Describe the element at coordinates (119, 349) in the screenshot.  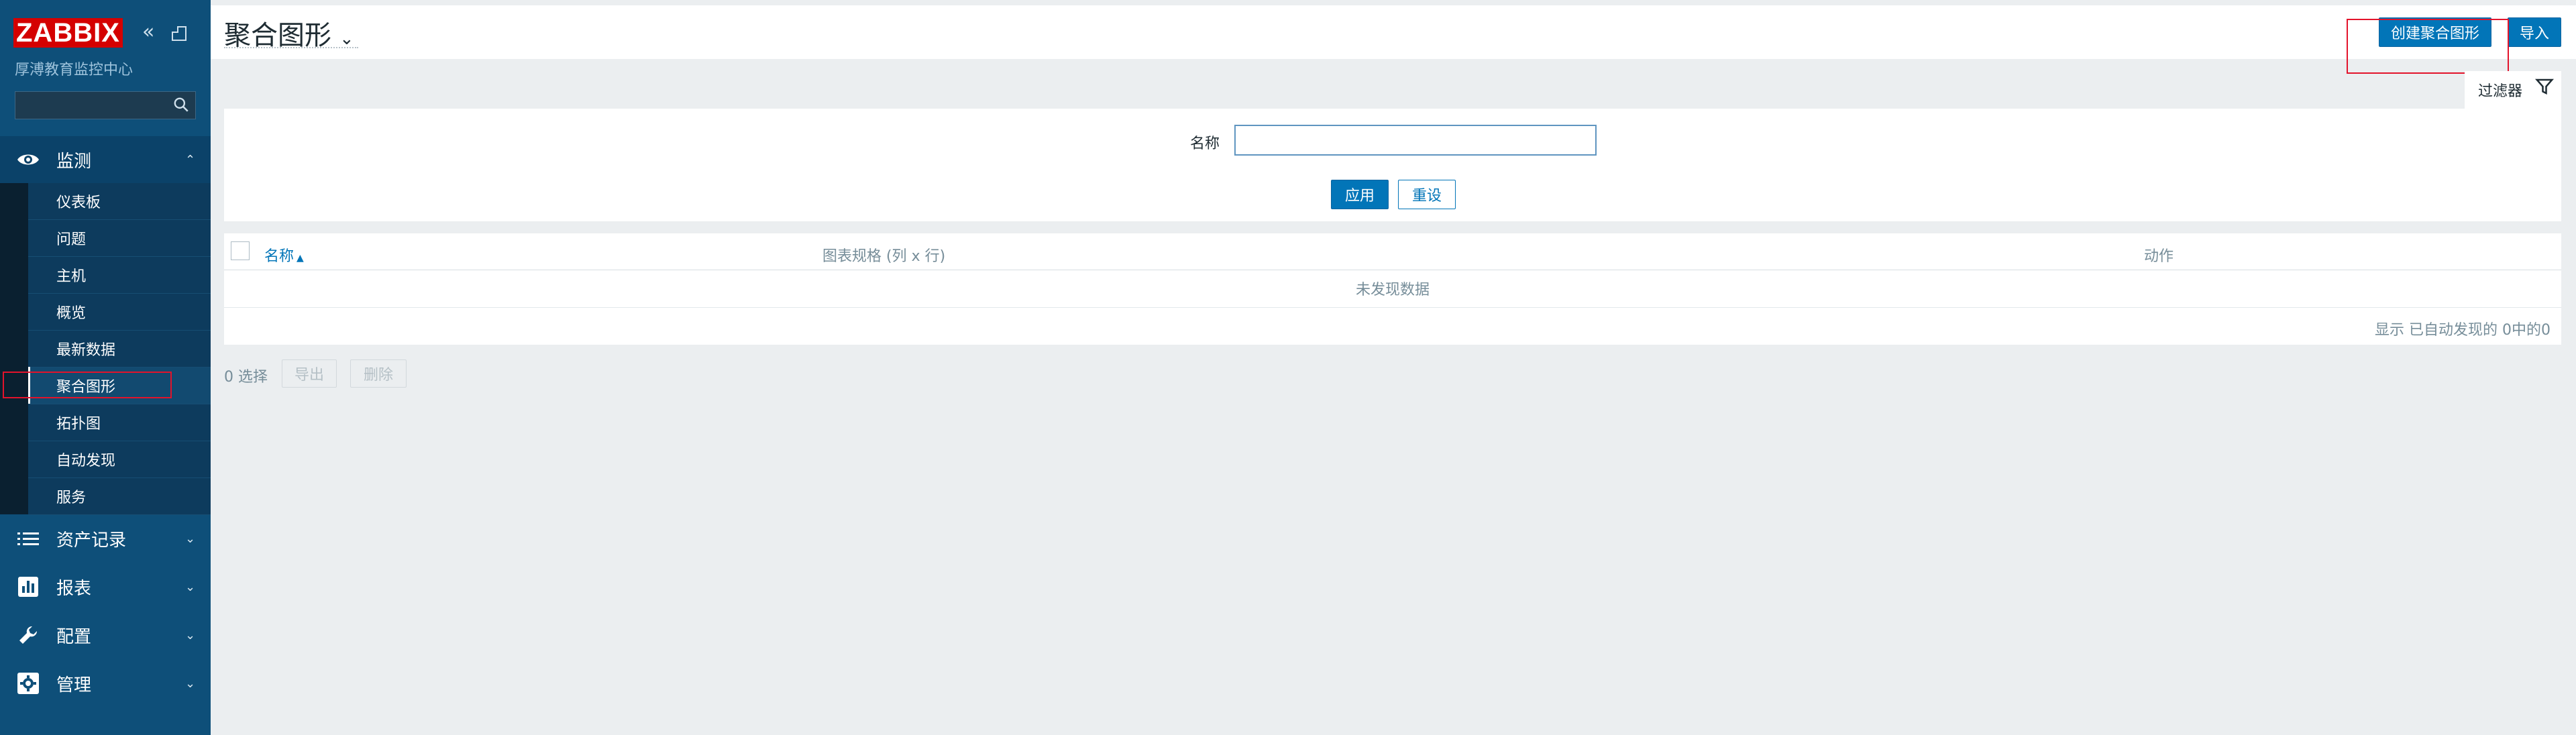
I see `sidebar-item-latest-data: 最新数据` at that location.